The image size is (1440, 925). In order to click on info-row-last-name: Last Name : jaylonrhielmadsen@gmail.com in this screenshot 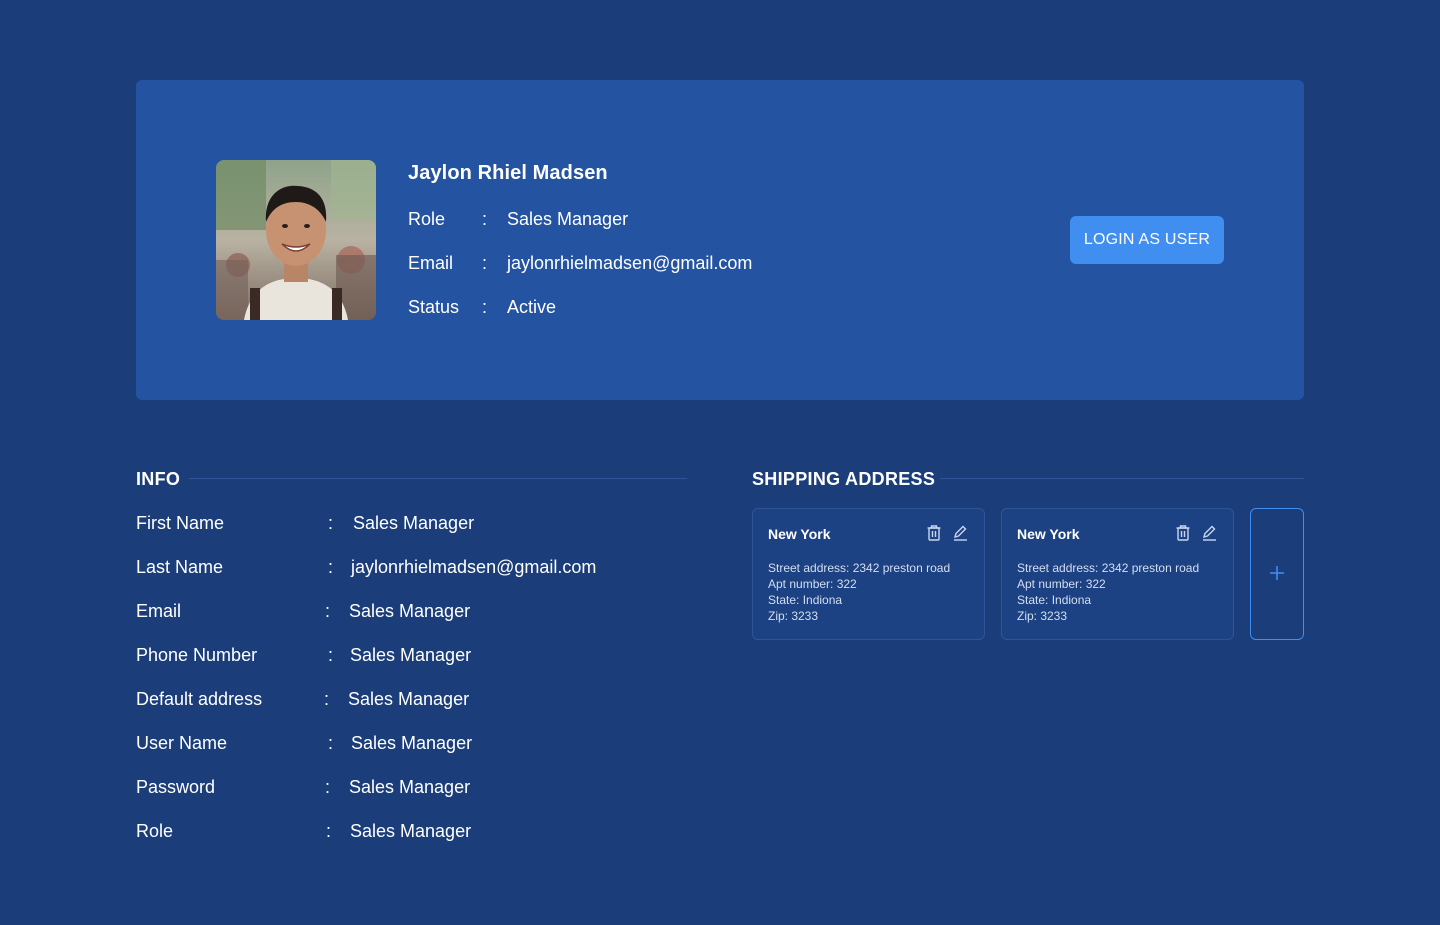, I will do `click(416, 567)`.